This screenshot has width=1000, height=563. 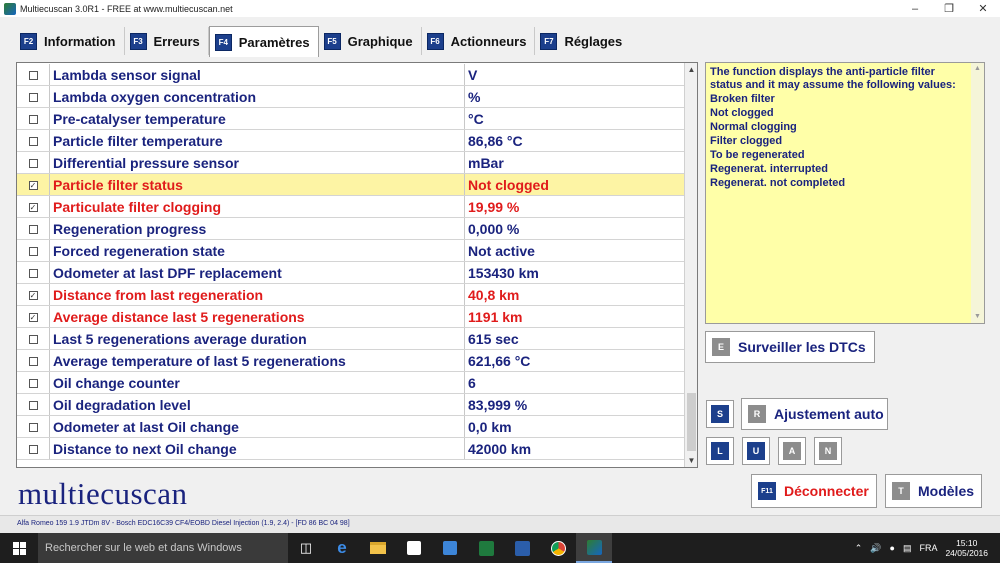 What do you see at coordinates (721, 347) in the screenshot?
I see `e-key-icon: E` at bounding box center [721, 347].